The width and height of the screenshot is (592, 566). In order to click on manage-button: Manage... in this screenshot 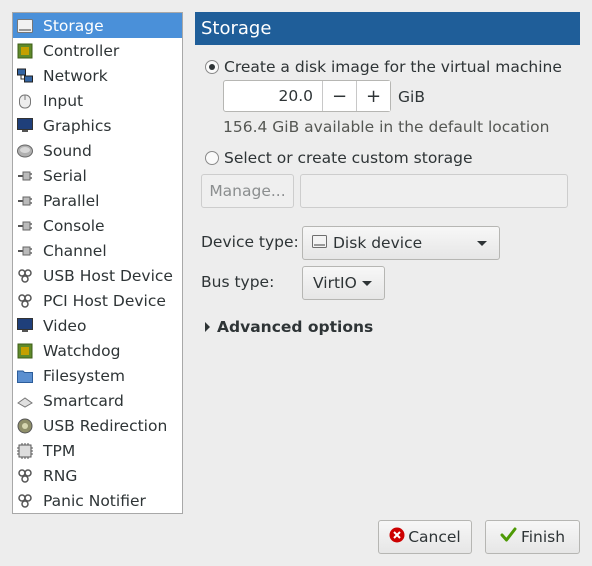, I will do `click(247, 191)`.